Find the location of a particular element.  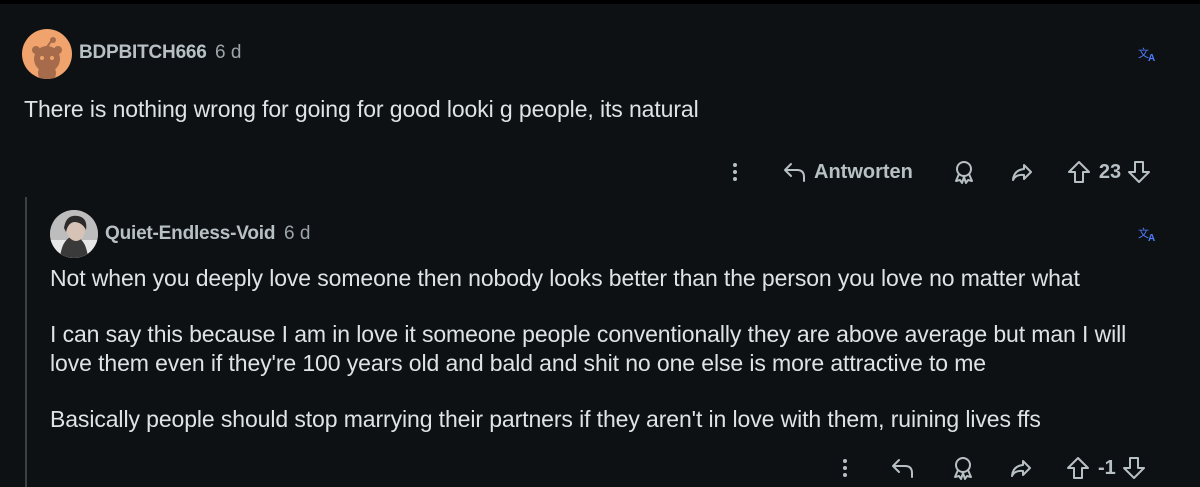

snoo-avatar-icon is located at coordinates (47, 58).